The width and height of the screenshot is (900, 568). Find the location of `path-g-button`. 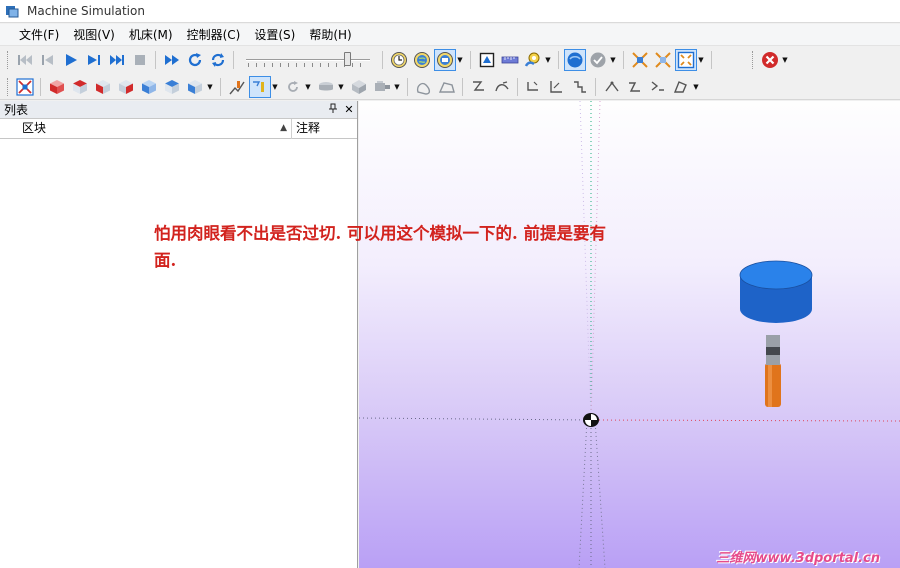

path-g-button is located at coordinates (635, 87).